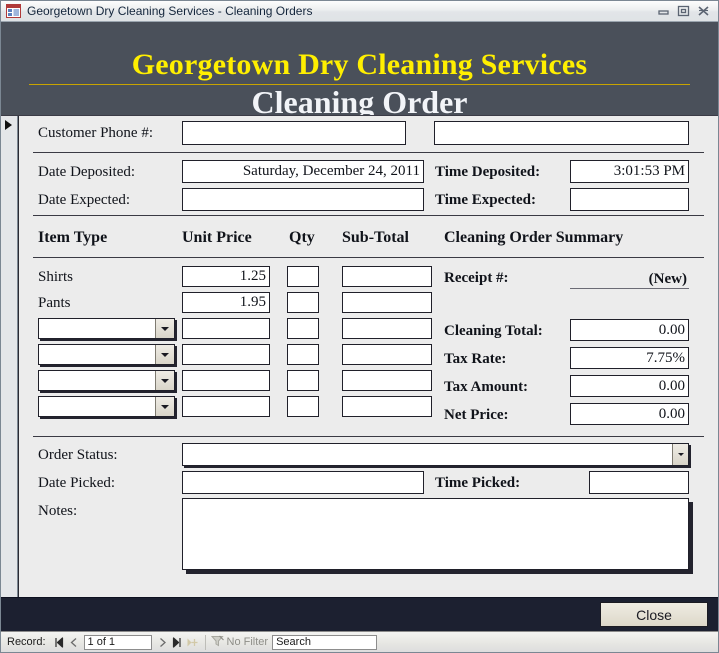 This screenshot has width=719, height=653. I want to click on customer-name-input, so click(561, 133).